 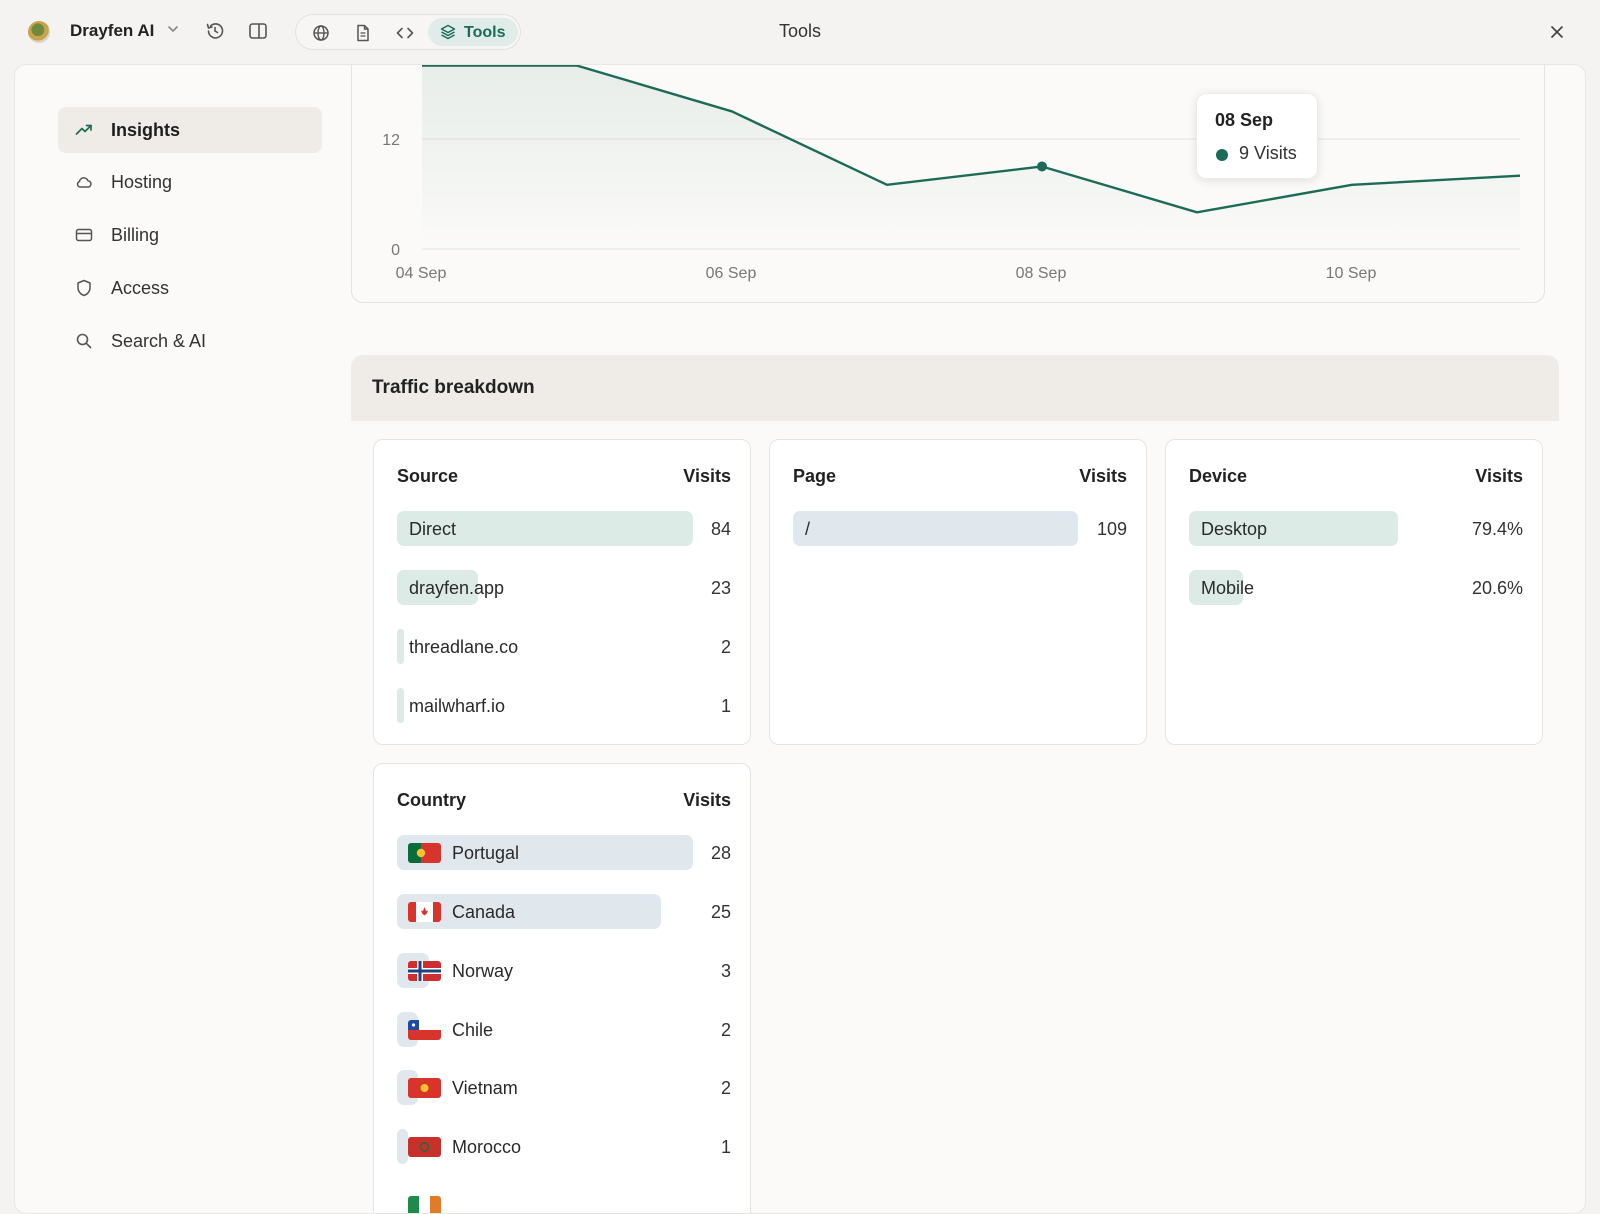 What do you see at coordinates (564, 1029) in the screenshot?
I see `country-row: Chile 2` at bounding box center [564, 1029].